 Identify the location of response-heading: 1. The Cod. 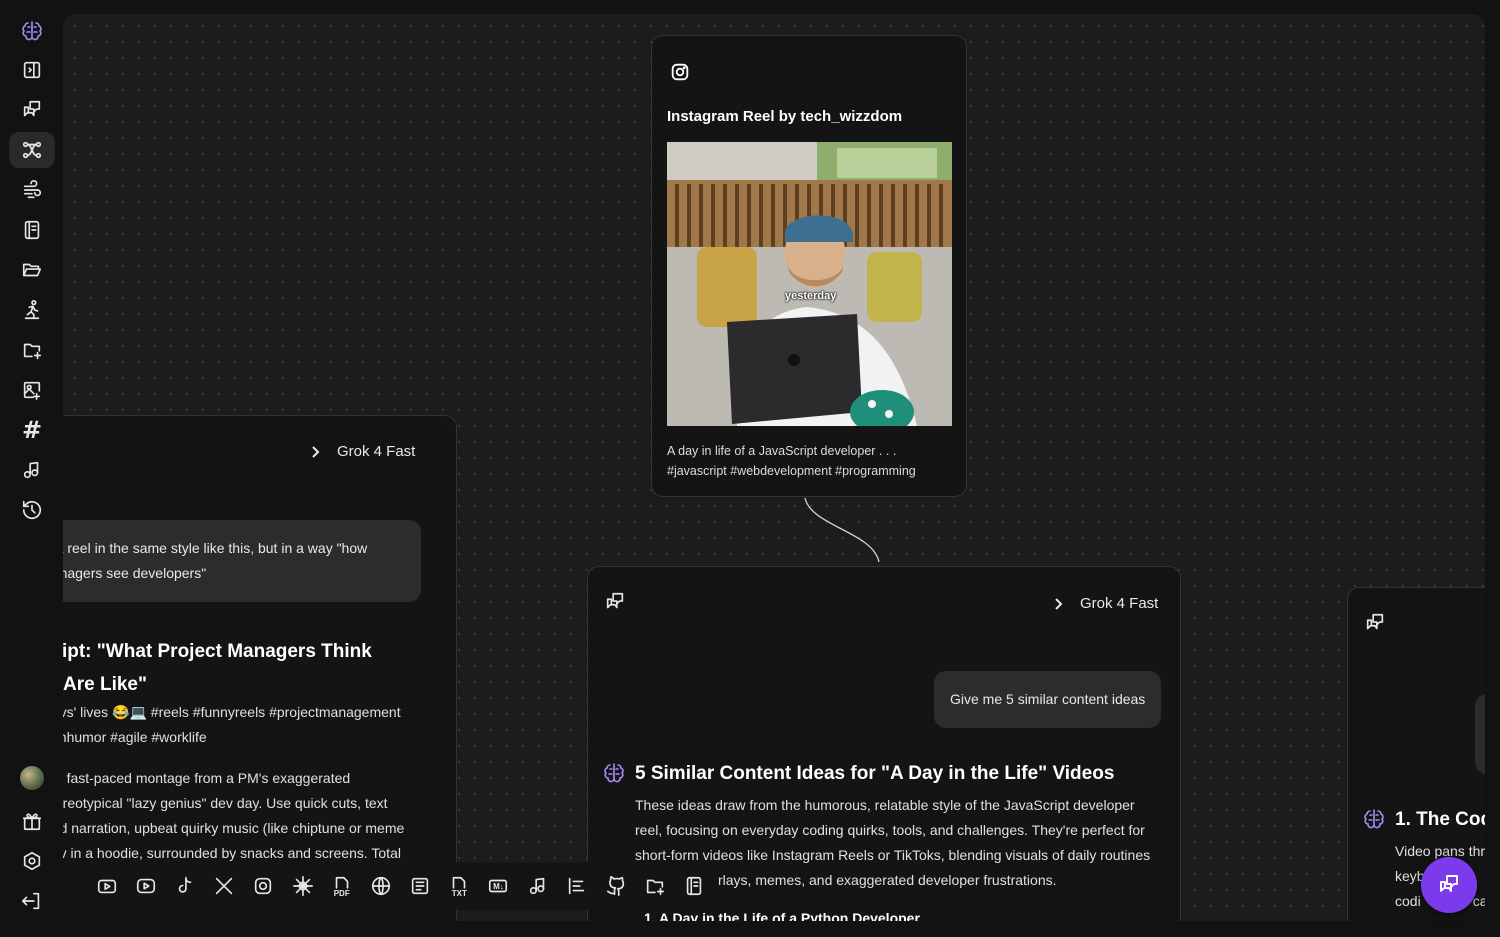
(1440, 819).